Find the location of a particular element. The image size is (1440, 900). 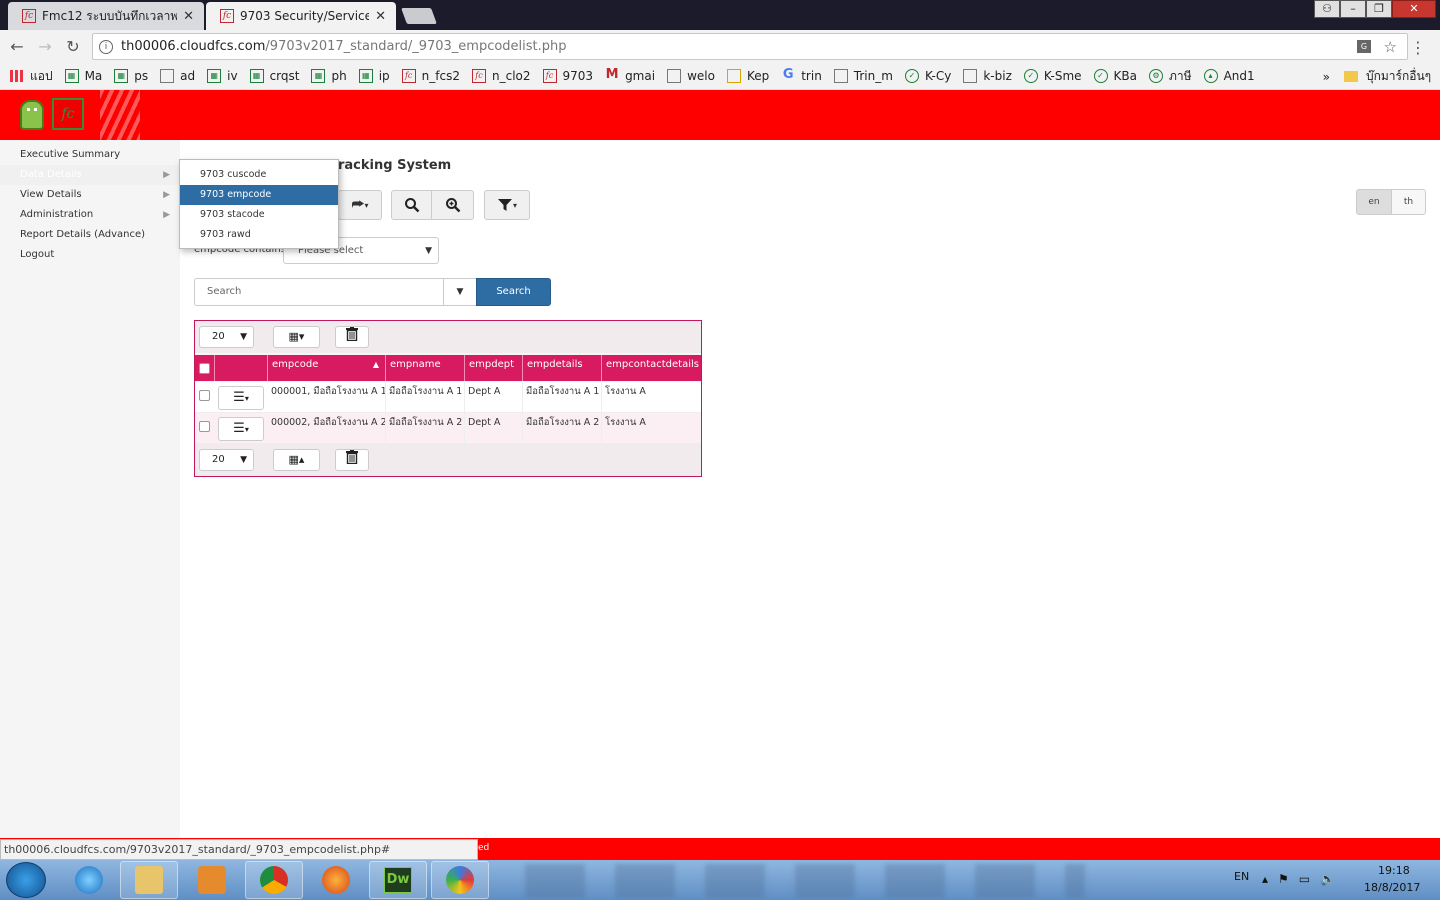

maximize-icon: ❐ is located at coordinates (1379, 9).